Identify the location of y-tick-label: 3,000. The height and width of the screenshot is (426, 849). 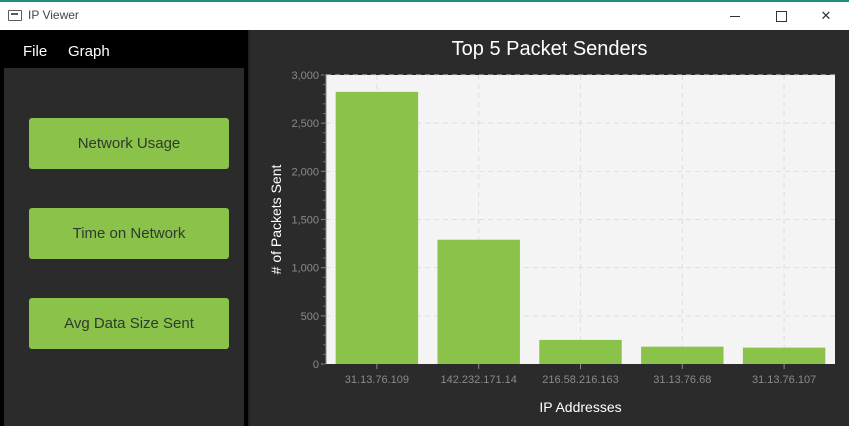
(305, 76).